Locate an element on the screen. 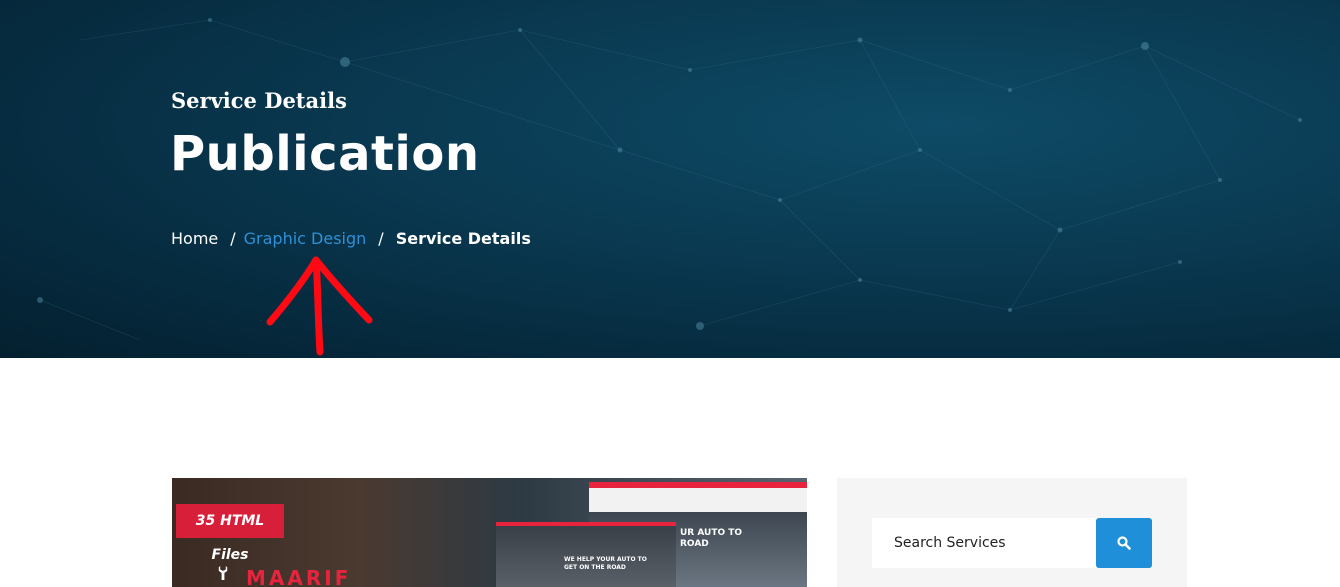 The image size is (1340, 587). breadcrumb-category-link: Graphic Design is located at coordinates (305, 238).